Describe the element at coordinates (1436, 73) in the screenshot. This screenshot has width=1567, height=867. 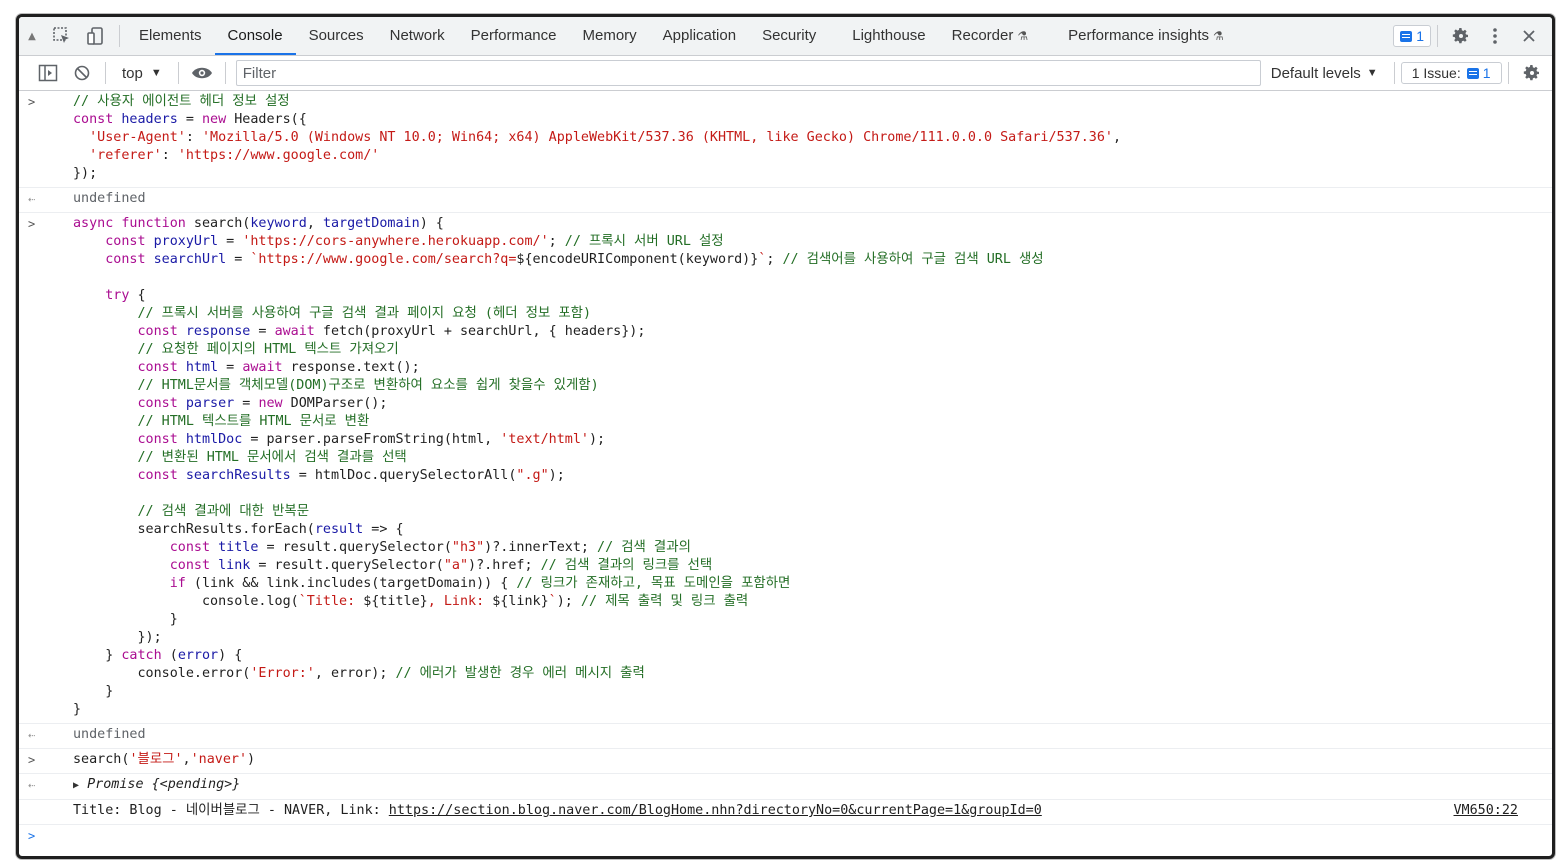
I see `issues-label: 1 Issue:` at that location.